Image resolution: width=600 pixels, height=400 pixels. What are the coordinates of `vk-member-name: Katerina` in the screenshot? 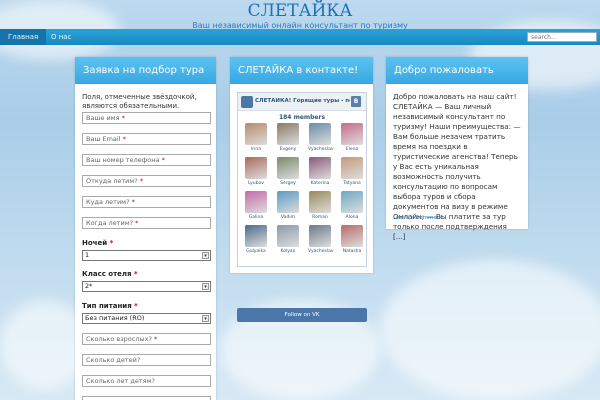 It's located at (320, 183).